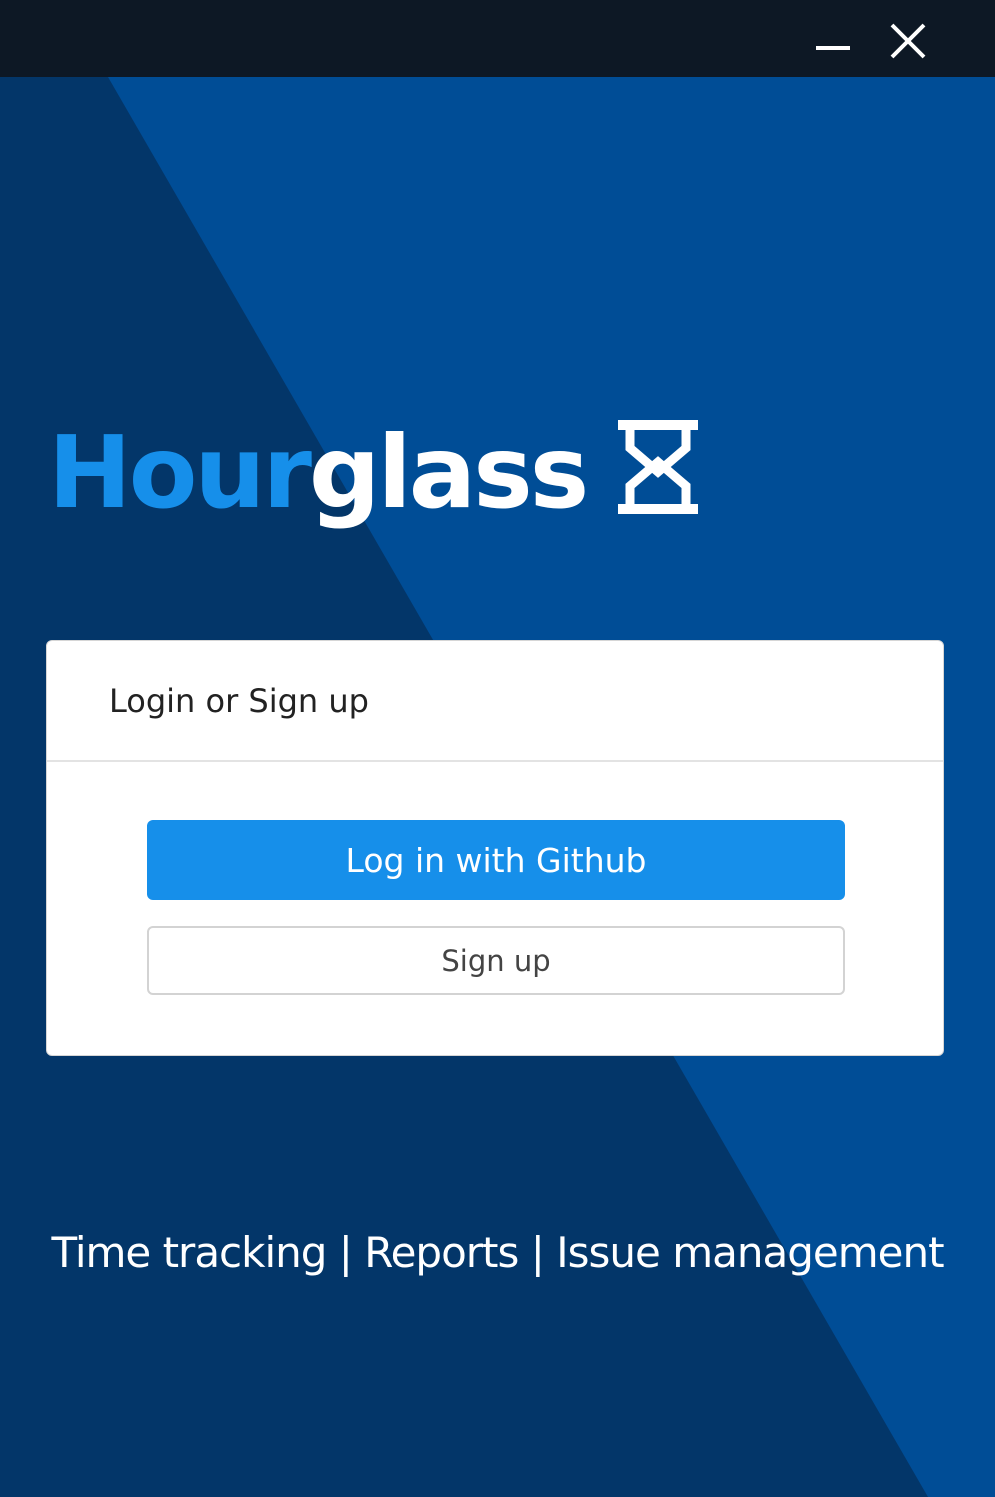  Describe the element at coordinates (496, 960) in the screenshot. I see `signup-button: Sign up` at that location.